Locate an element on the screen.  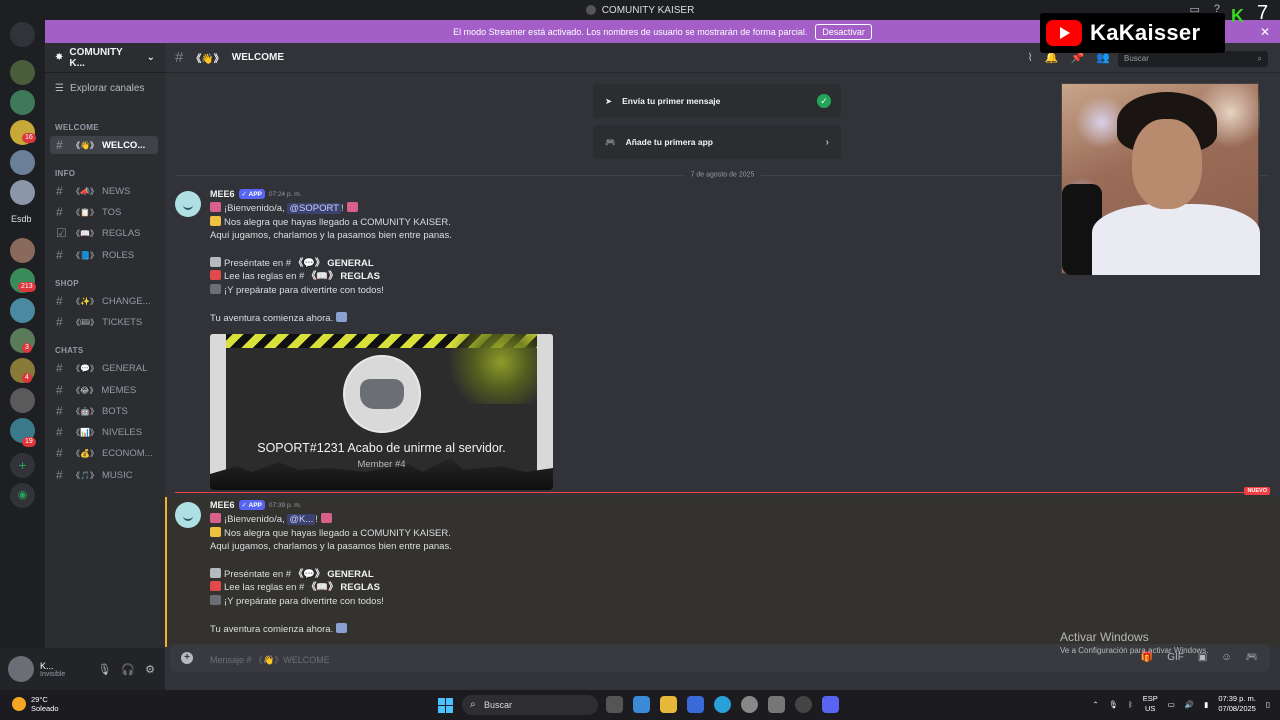
headphones-icon: 🎧 is located at coordinates (128, 669).